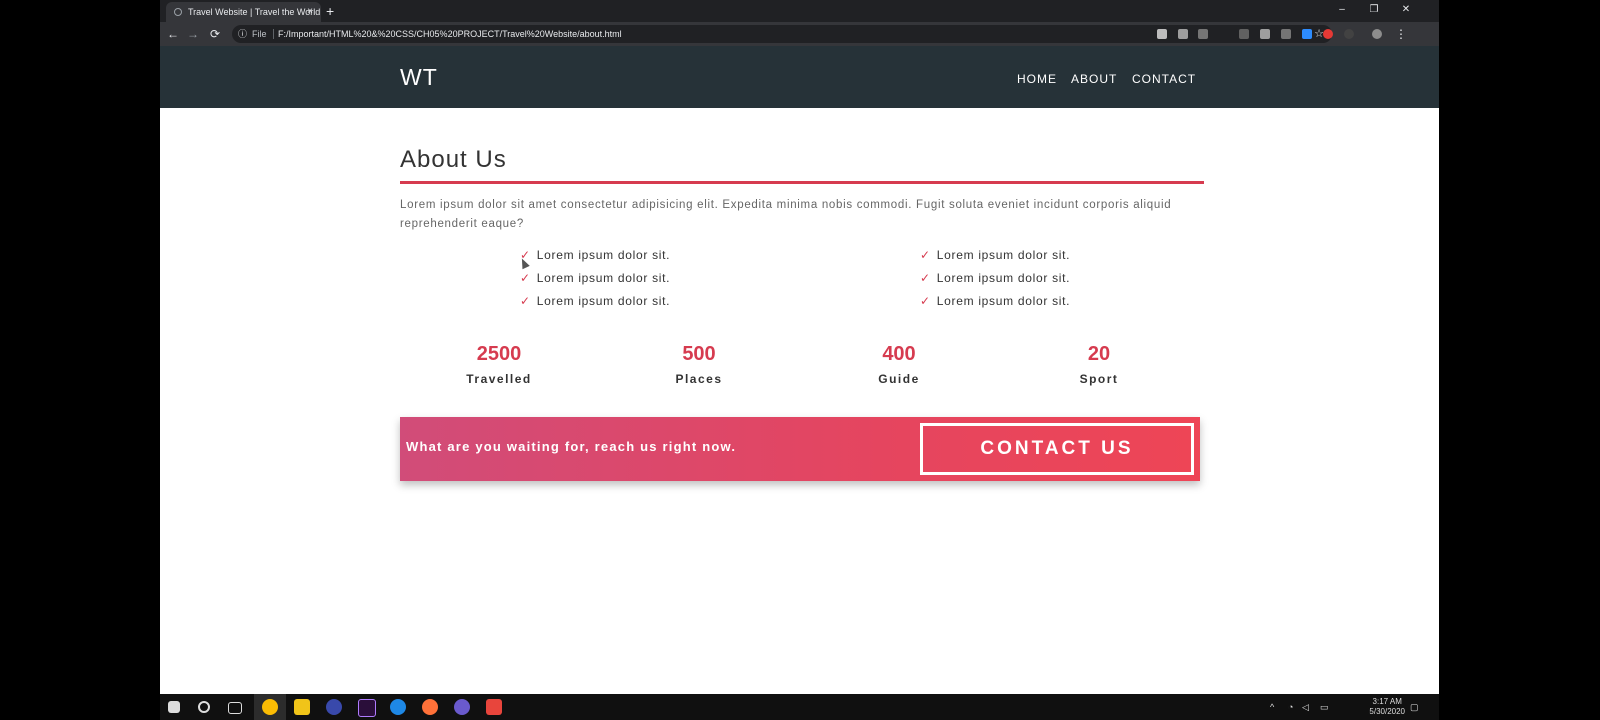  I want to click on chrome-icon, so click(270, 707).